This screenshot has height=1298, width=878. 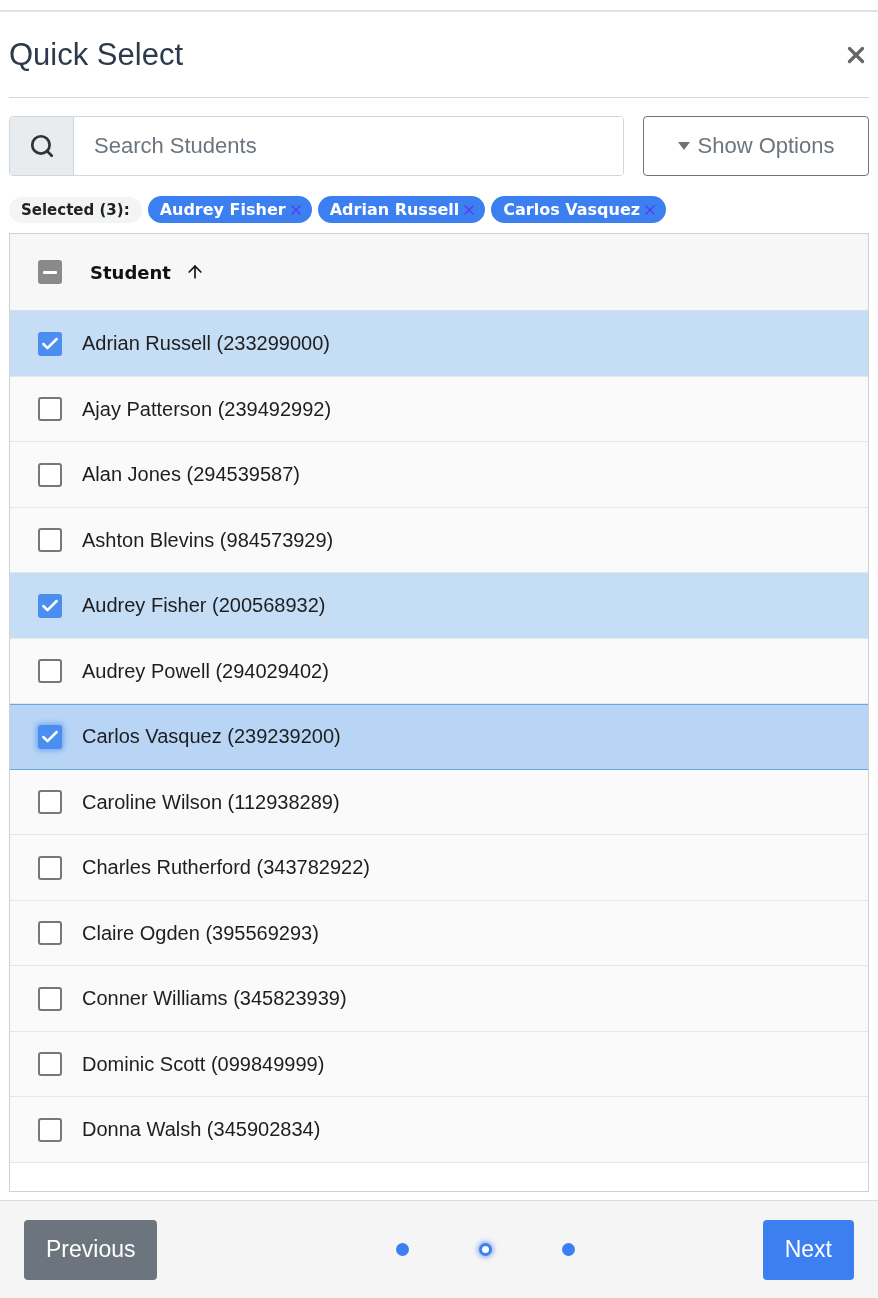 What do you see at coordinates (439, 737) in the screenshot?
I see `student-row: Carlos Vasquez (239239200)` at bounding box center [439, 737].